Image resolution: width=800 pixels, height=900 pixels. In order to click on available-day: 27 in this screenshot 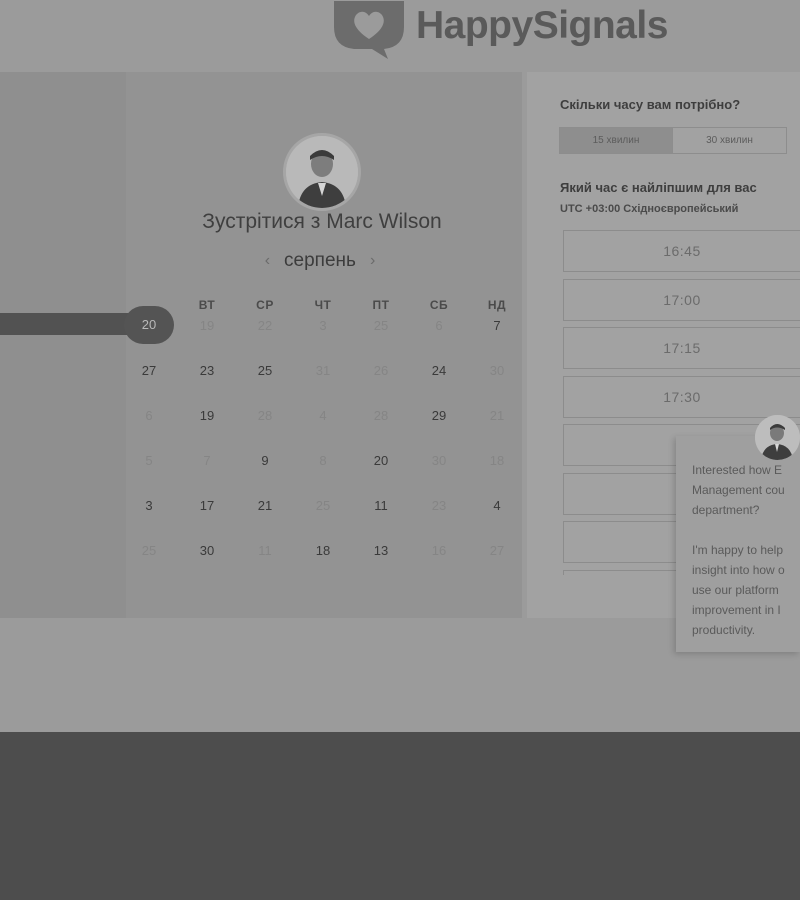, I will do `click(149, 384)`.